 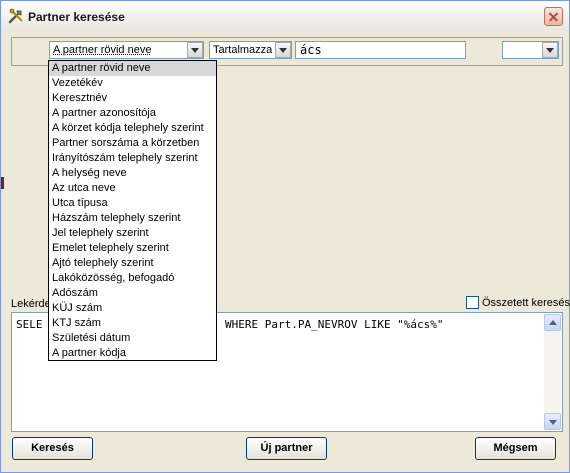 I want to click on field-option: A partner azonosítója, so click(x=132, y=113).